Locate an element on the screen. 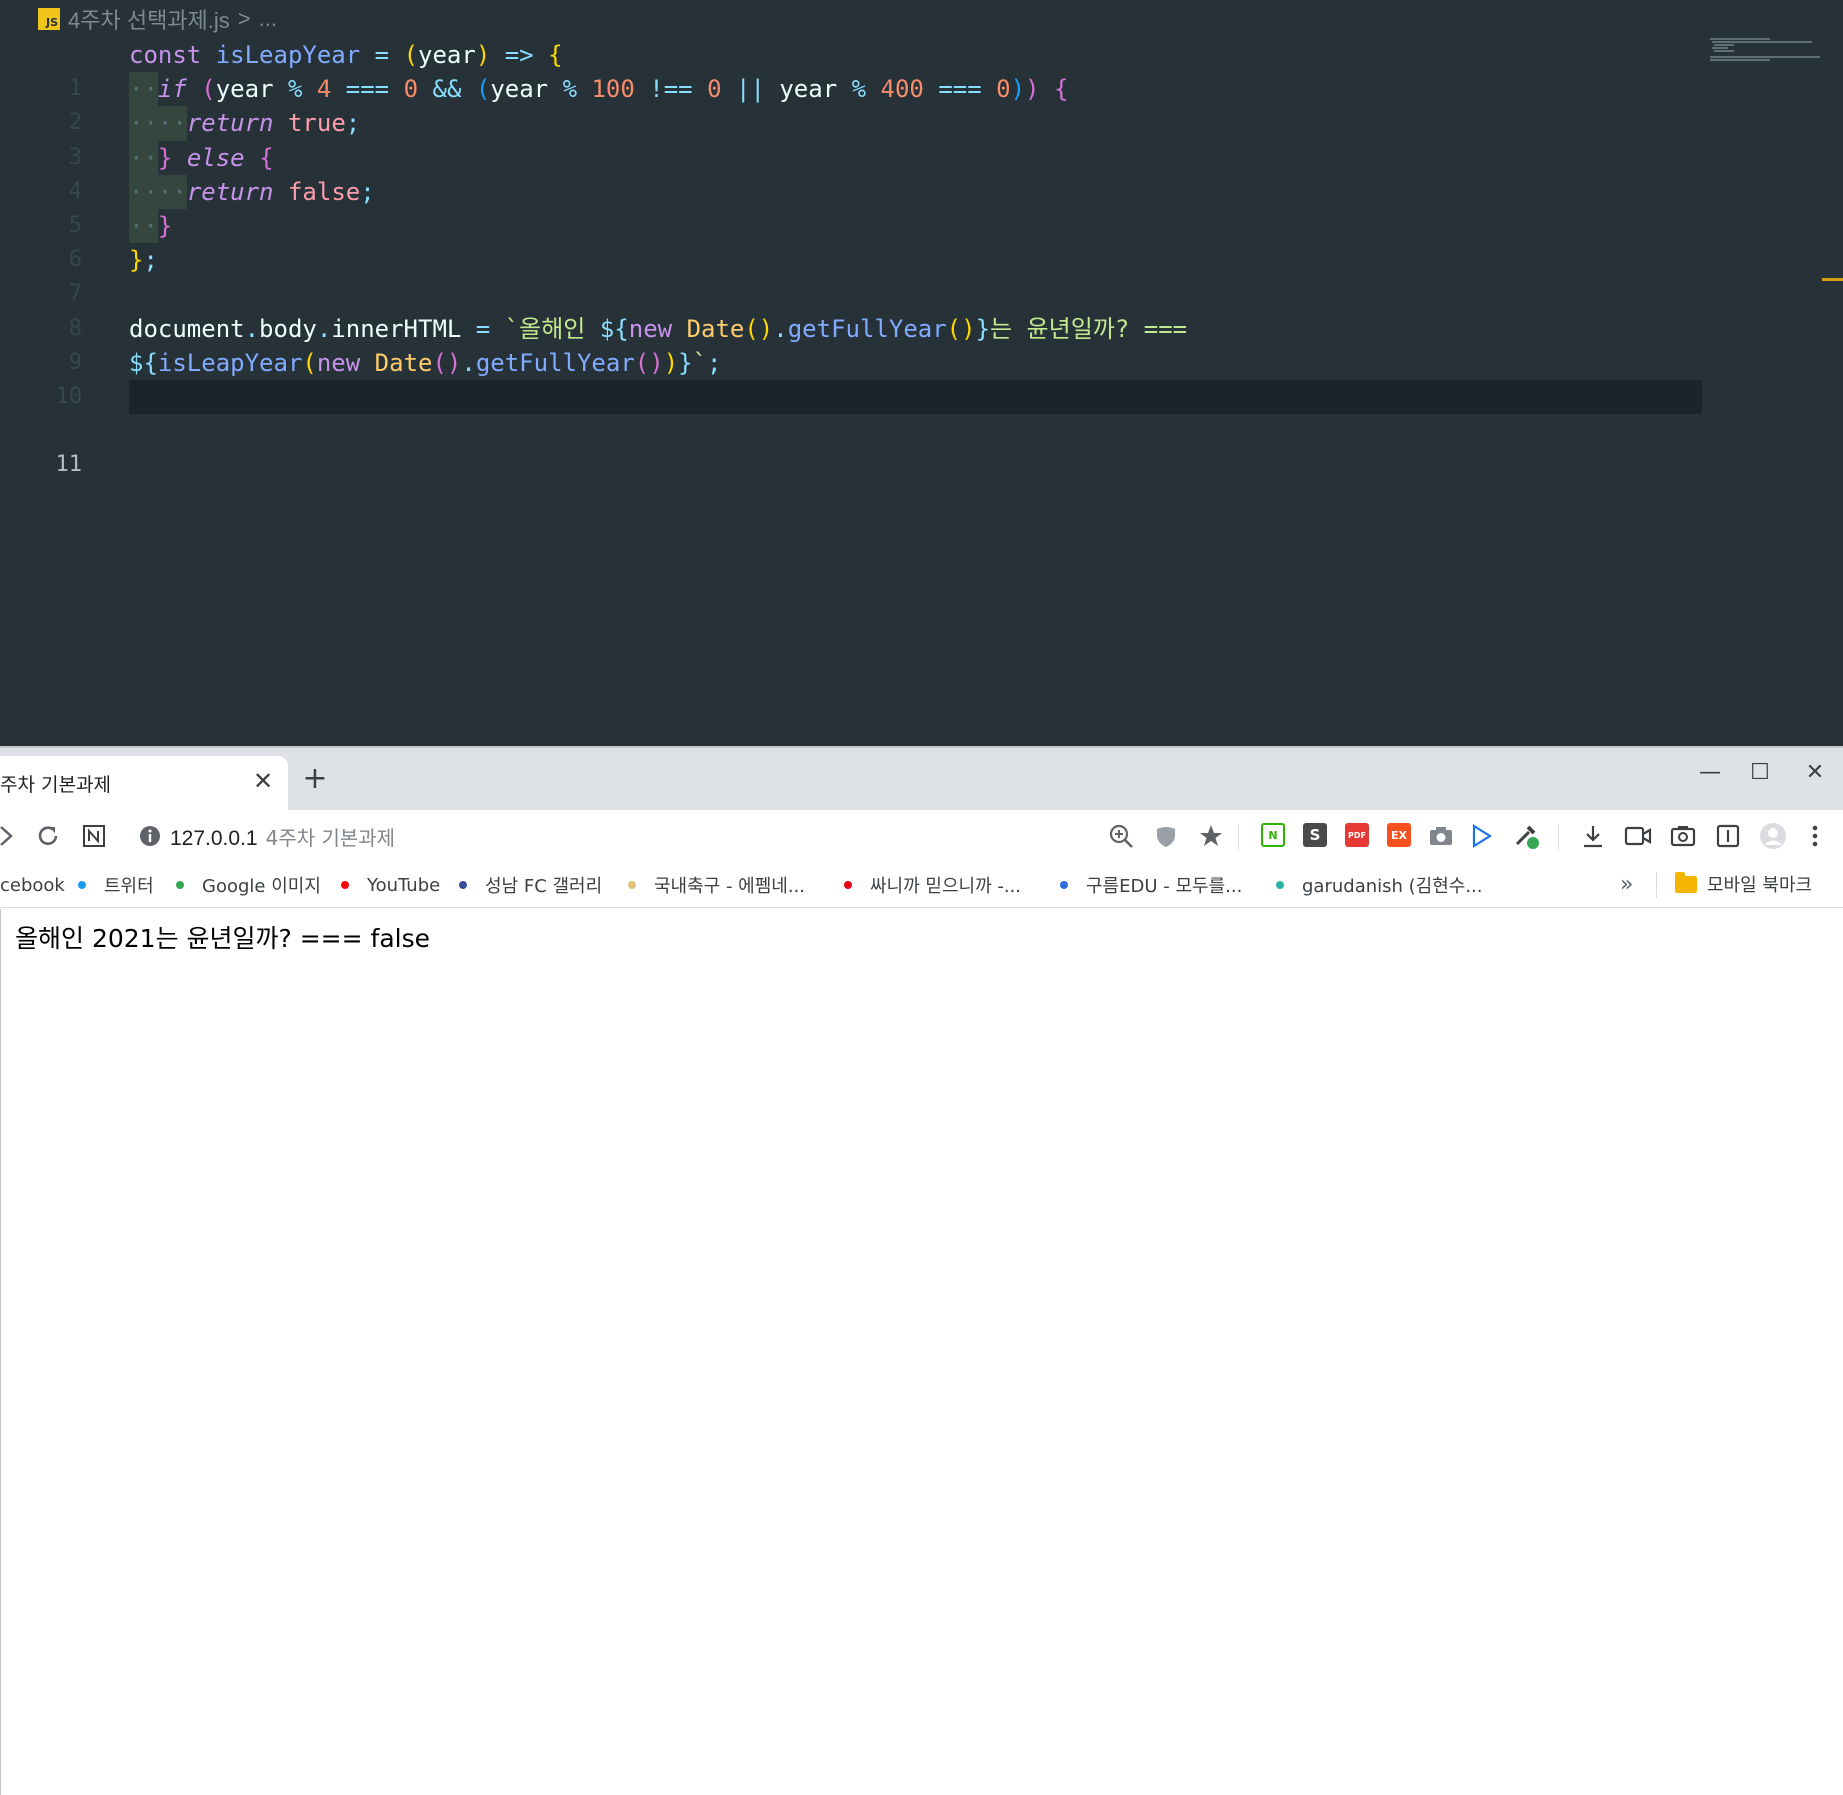 This screenshot has height=1795, width=1843. minimap is located at coordinates (1765, 51).